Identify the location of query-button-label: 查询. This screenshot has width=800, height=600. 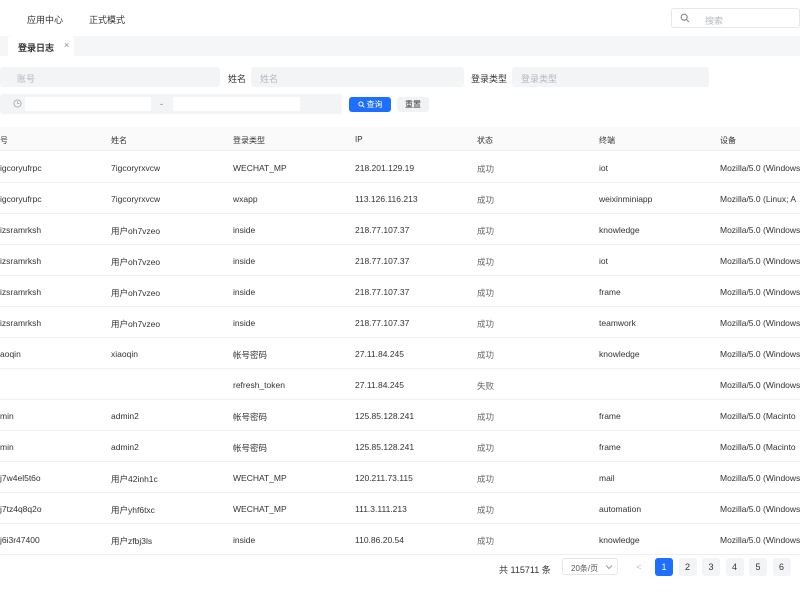
(374, 104).